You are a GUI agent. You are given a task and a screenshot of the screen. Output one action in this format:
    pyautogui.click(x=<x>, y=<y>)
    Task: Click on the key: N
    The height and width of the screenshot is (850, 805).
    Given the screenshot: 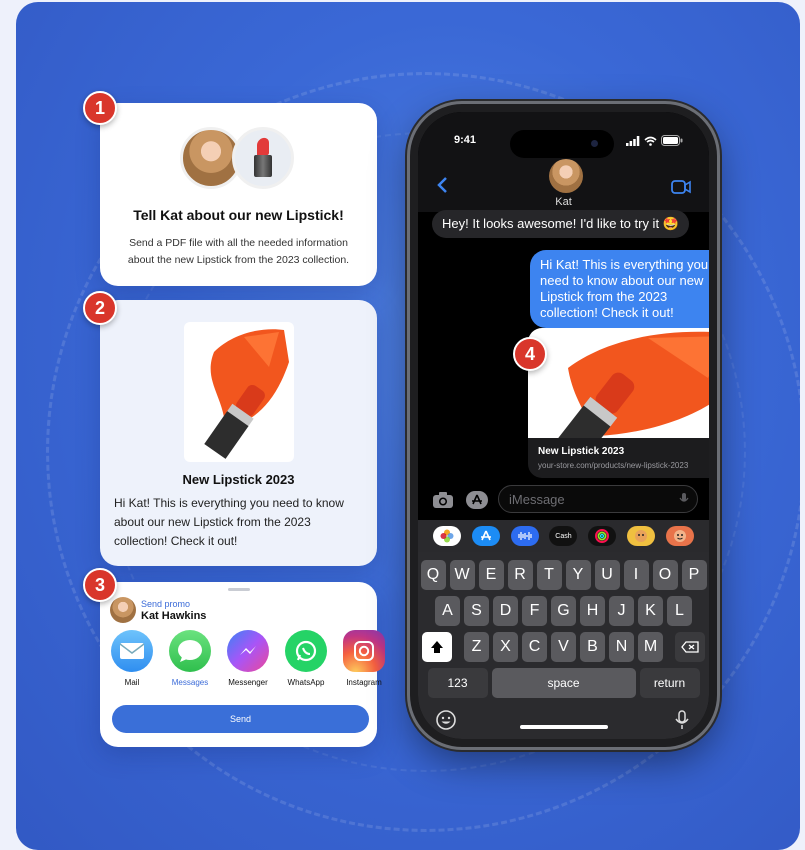 What is the action you would take?
    pyautogui.click(x=621, y=647)
    